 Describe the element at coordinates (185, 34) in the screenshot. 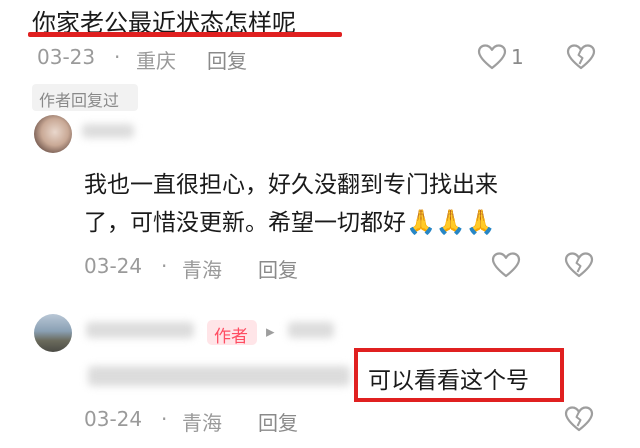

I see `highlight-underline` at that location.